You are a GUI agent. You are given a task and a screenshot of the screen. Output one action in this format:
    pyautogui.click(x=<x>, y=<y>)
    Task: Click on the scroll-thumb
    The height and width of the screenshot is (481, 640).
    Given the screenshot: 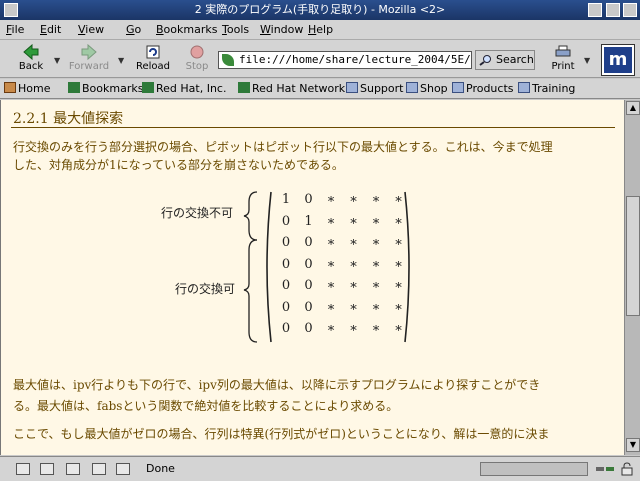 What is the action you would take?
    pyautogui.click(x=633, y=256)
    